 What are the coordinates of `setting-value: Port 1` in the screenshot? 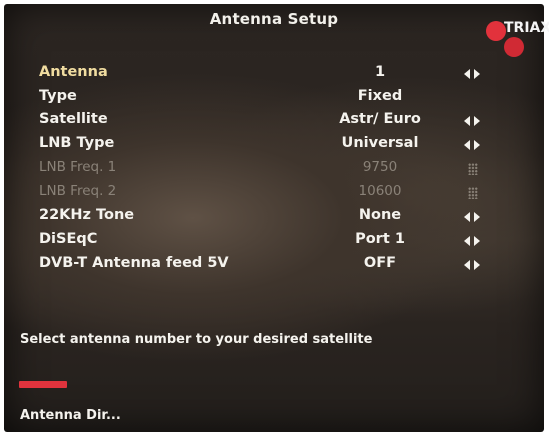 It's located at (380, 239).